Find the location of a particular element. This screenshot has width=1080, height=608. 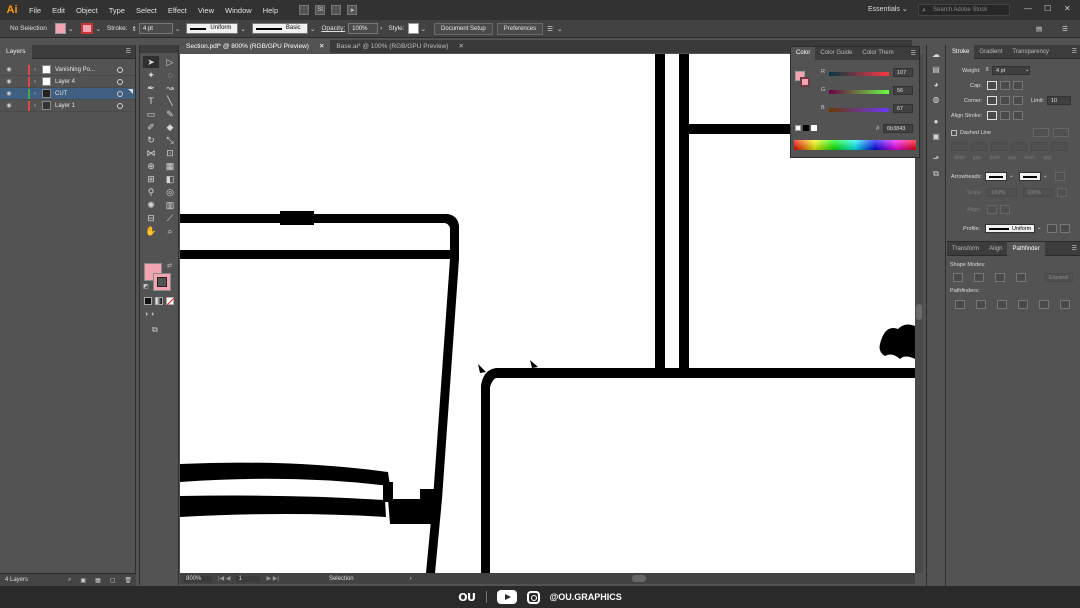

slice-tool-icon: ⟋ is located at coordinates (170, 218).